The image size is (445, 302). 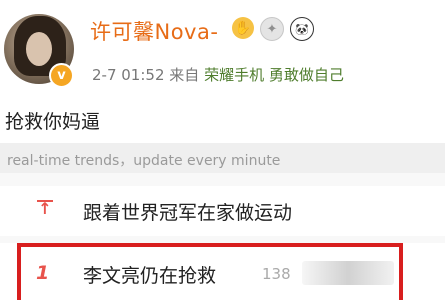 I want to click on from-label: 来自, so click(x=184, y=75).